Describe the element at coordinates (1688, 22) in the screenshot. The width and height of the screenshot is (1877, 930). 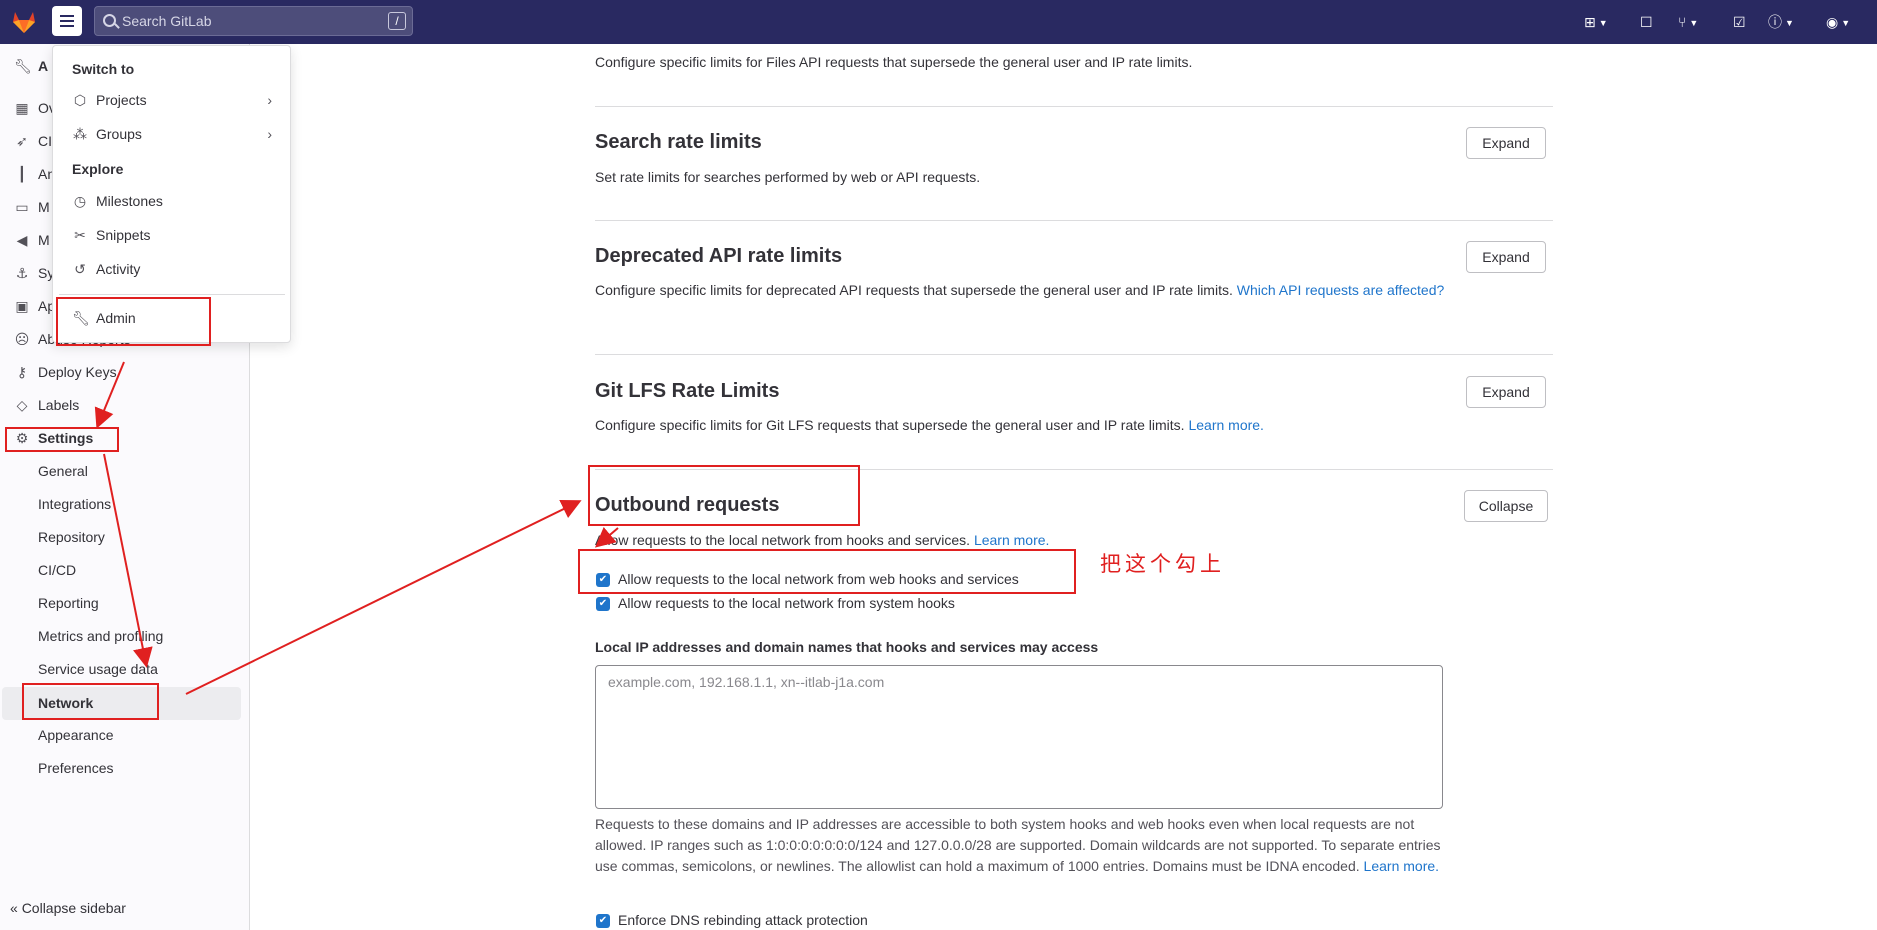
I see `merge-request-icon: ⑂ ▼` at that location.